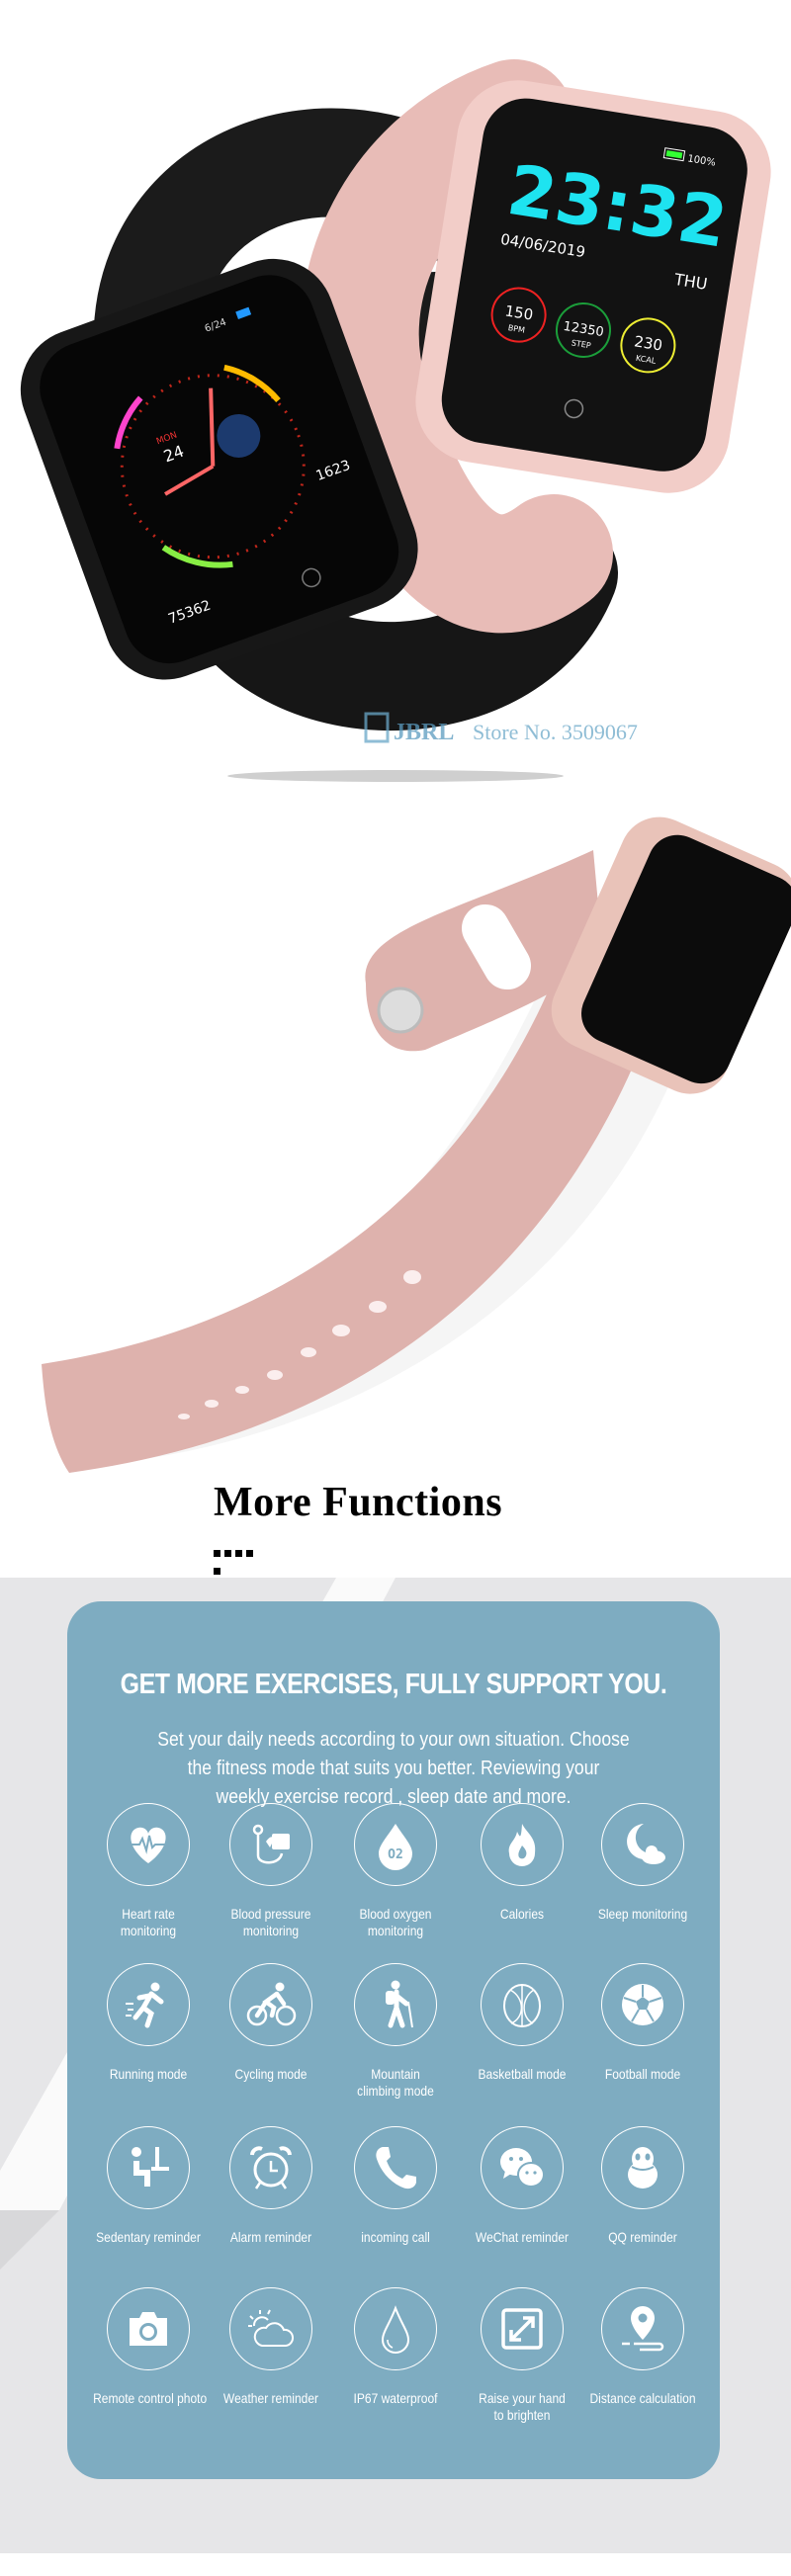 Image resolution: width=791 pixels, height=2576 pixels. I want to click on feature-label: Distance calculation, so click(642, 2398).